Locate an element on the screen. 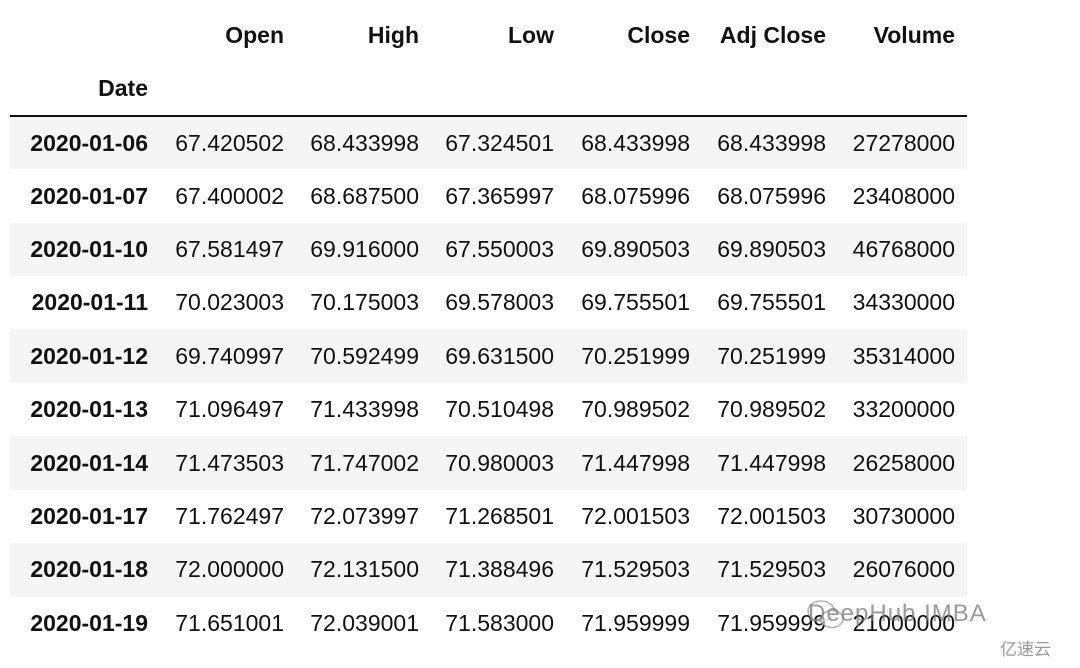  column-header-row: Open High Low Close Adj Close Volume is located at coordinates (488, 35).